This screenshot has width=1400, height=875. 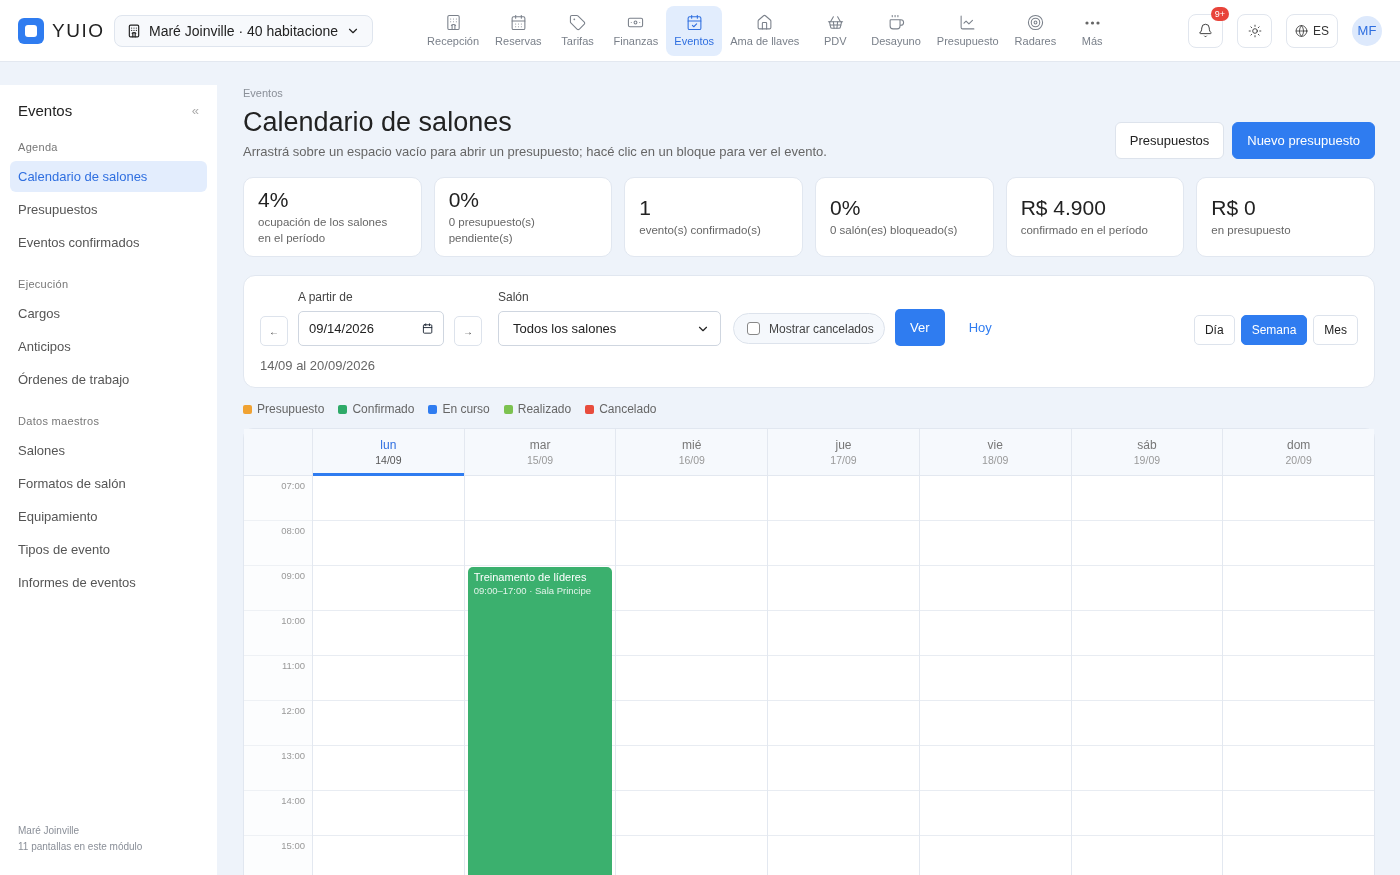 What do you see at coordinates (1146, 452) in the screenshot?
I see `day-header: sáb 19/09` at bounding box center [1146, 452].